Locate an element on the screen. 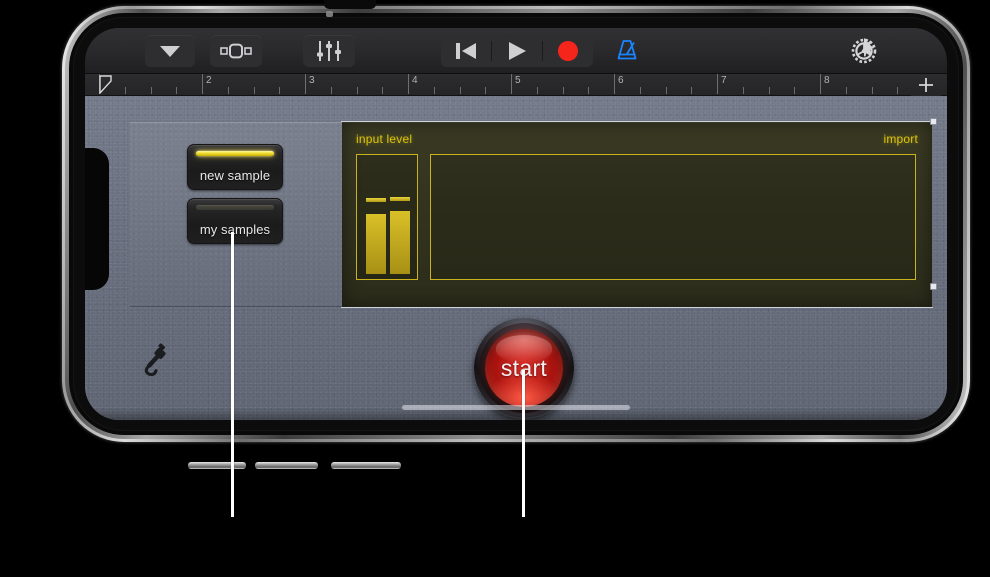  ruler-label: 4 is located at coordinates (415, 80).